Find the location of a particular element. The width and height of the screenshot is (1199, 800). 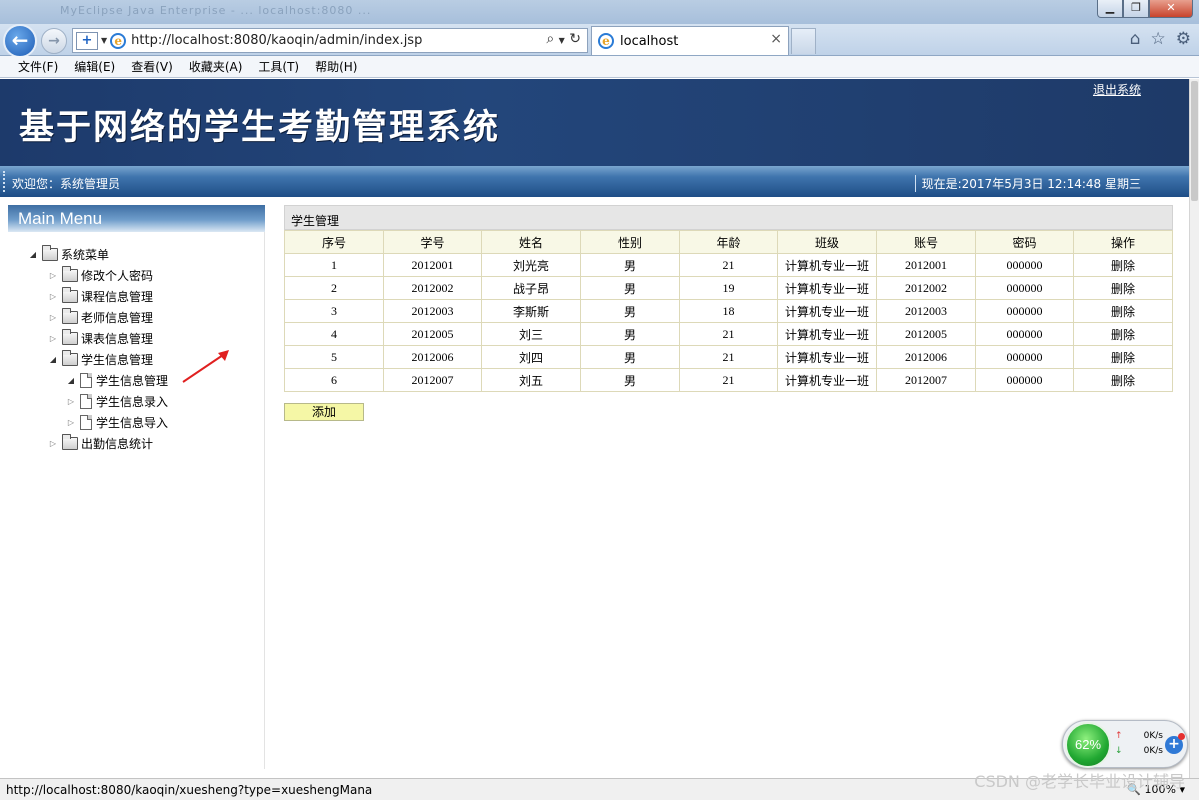

table-cell: 1 is located at coordinates (334, 265).